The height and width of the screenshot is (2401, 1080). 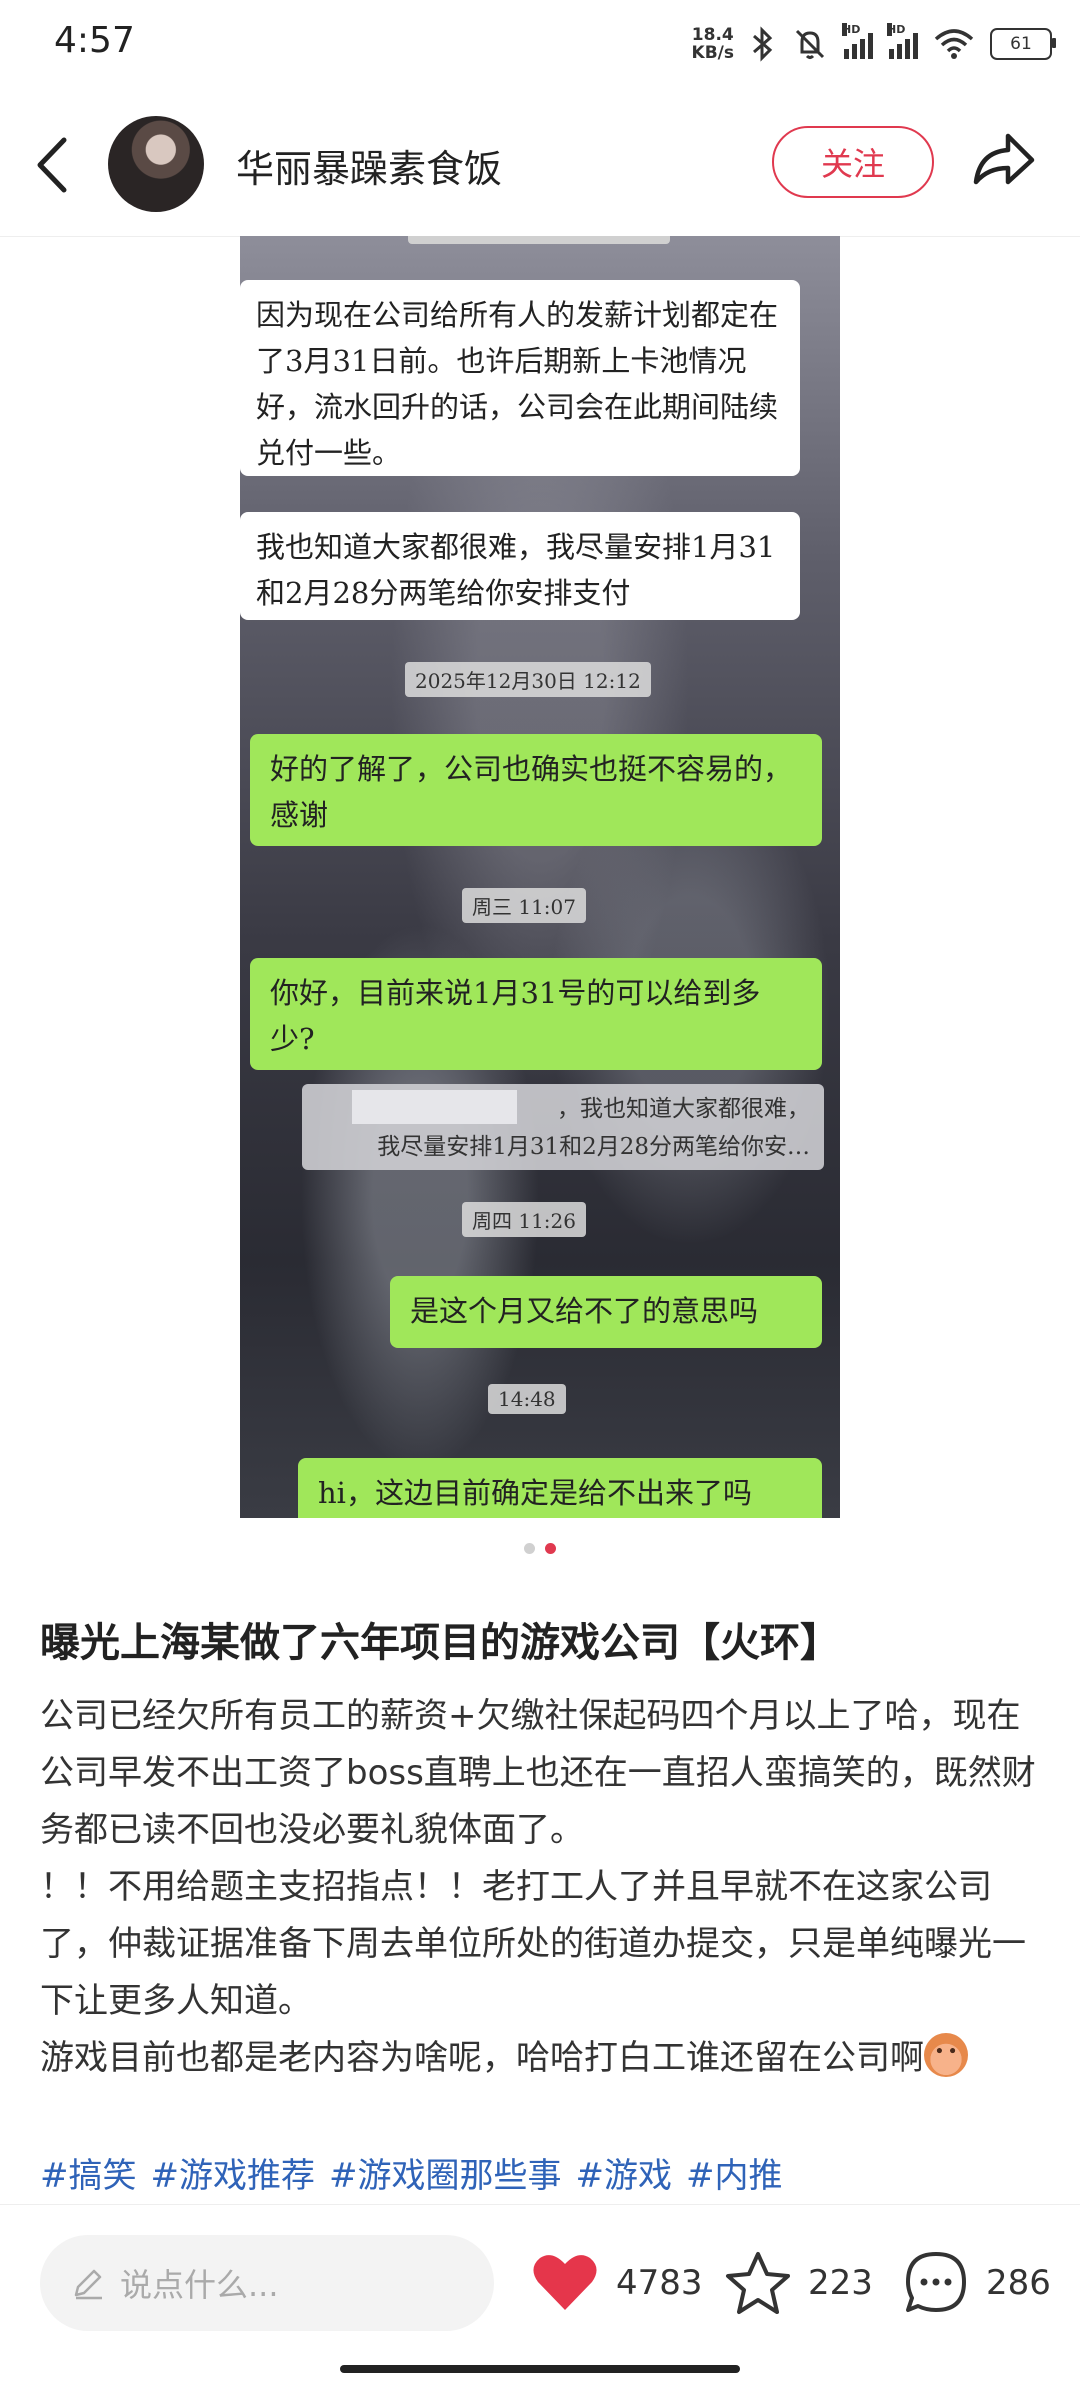 I want to click on like-count: 4783, so click(x=659, y=2283).